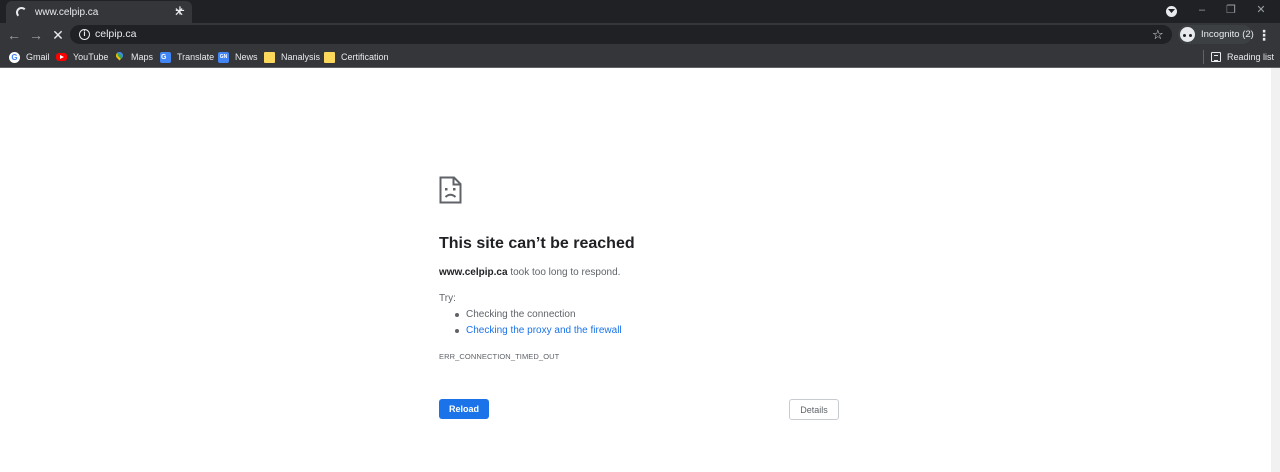  Describe the element at coordinates (1261, 10) in the screenshot. I see `close-window-icon: ✕` at that location.